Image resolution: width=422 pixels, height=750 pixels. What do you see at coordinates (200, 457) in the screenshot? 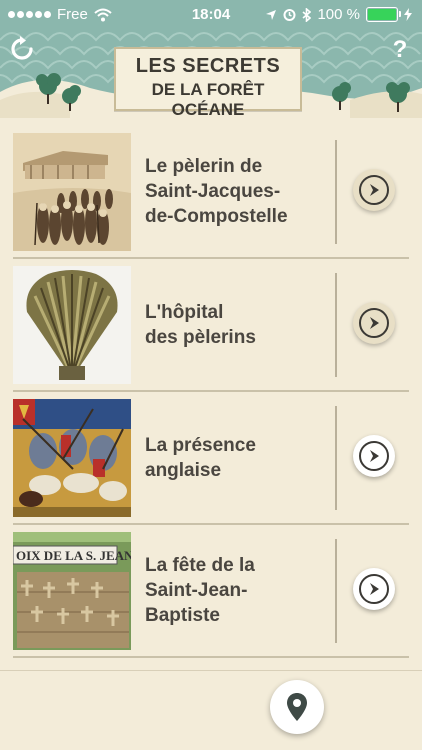
I see `list-item-label: La présence anglaise` at bounding box center [200, 457].